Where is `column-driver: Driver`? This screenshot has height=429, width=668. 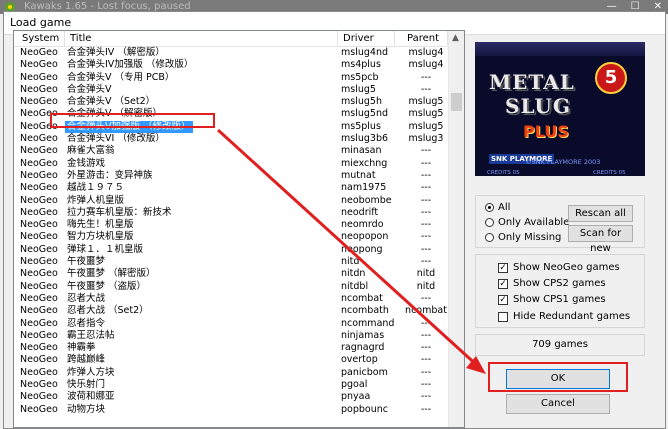 column-driver: Driver is located at coordinates (358, 38).